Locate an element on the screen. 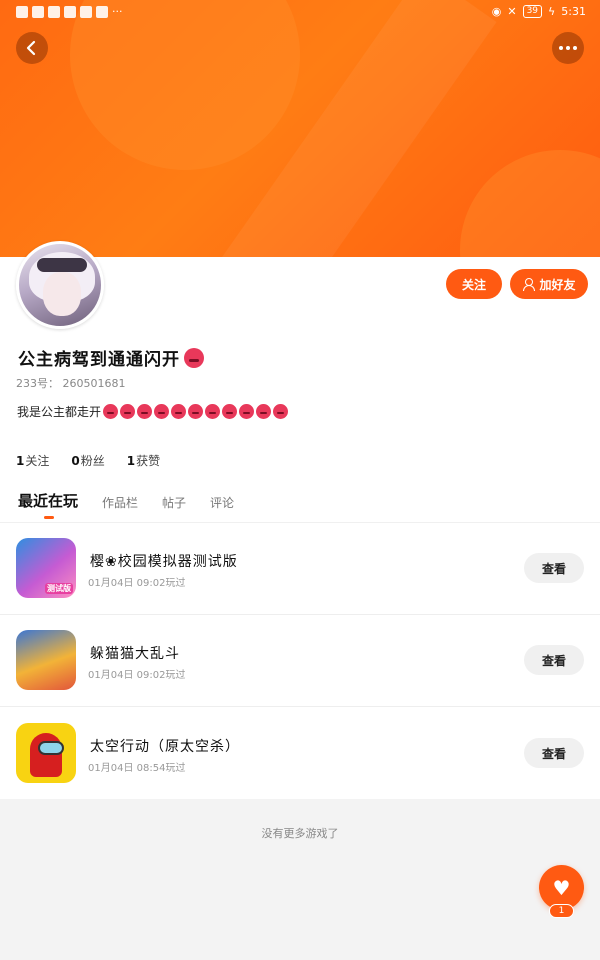 The width and height of the screenshot is (600, 960). tab-works: 作品栏 is located at coordinates (120, 502).